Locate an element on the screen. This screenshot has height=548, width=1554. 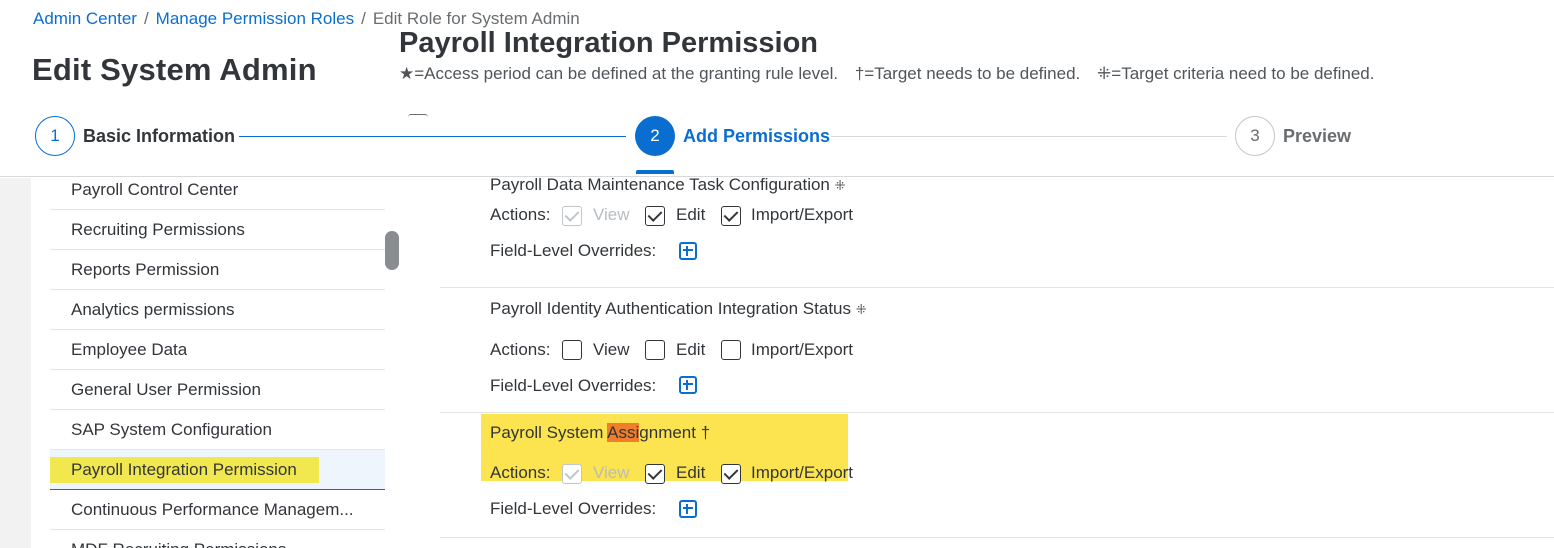
sidebar-item-employee-data: Employee Data is located at coordinates (217, 350).